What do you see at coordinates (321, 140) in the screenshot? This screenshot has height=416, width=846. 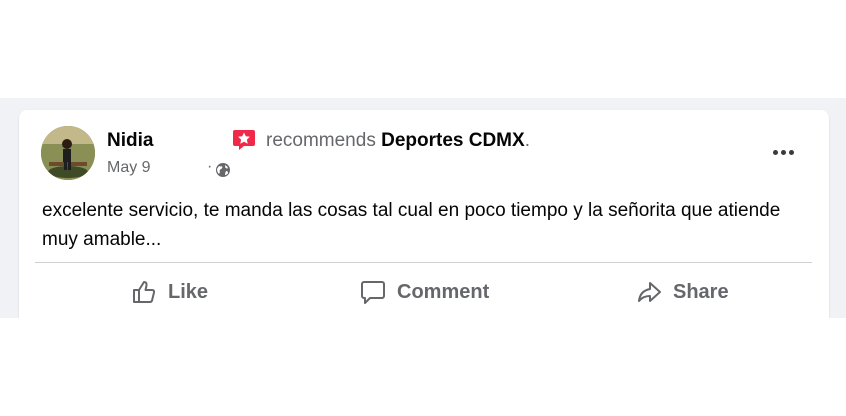 I see `recommends-text: recommends` at bounding box center [321, 140].